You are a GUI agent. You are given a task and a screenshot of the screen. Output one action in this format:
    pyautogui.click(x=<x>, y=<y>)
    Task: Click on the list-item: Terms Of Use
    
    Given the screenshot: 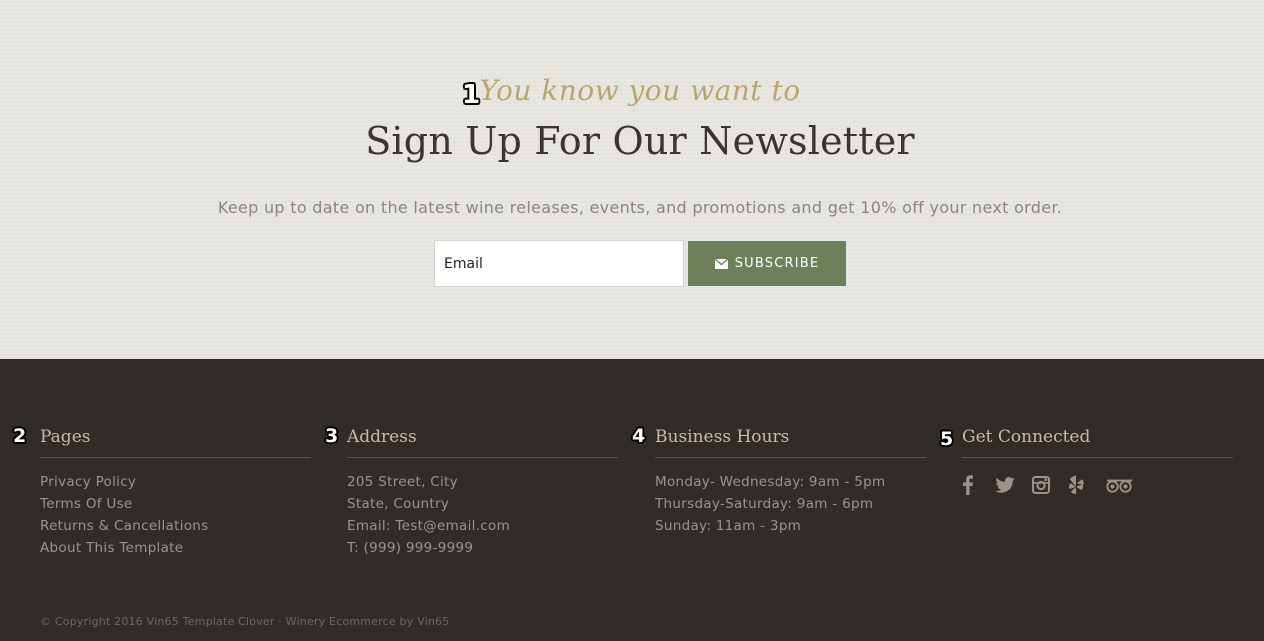 What is the action you would take?
    pyautogui.click(x=175, y=505)
    